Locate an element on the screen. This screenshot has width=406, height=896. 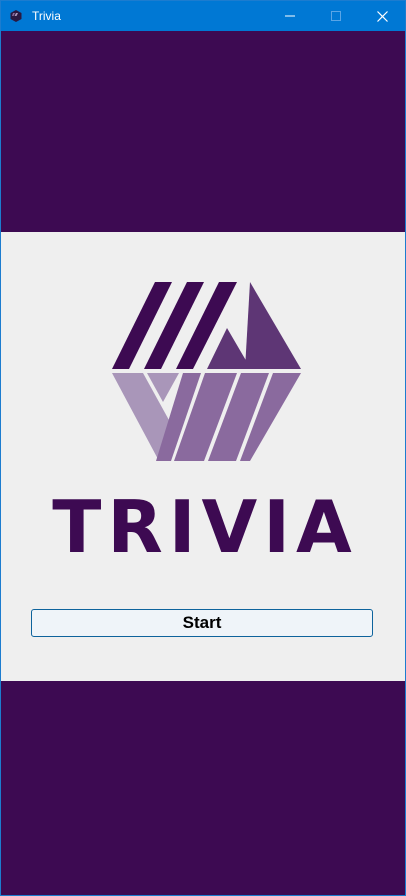
logo-inner-upper is located at coordinates (229, 348).